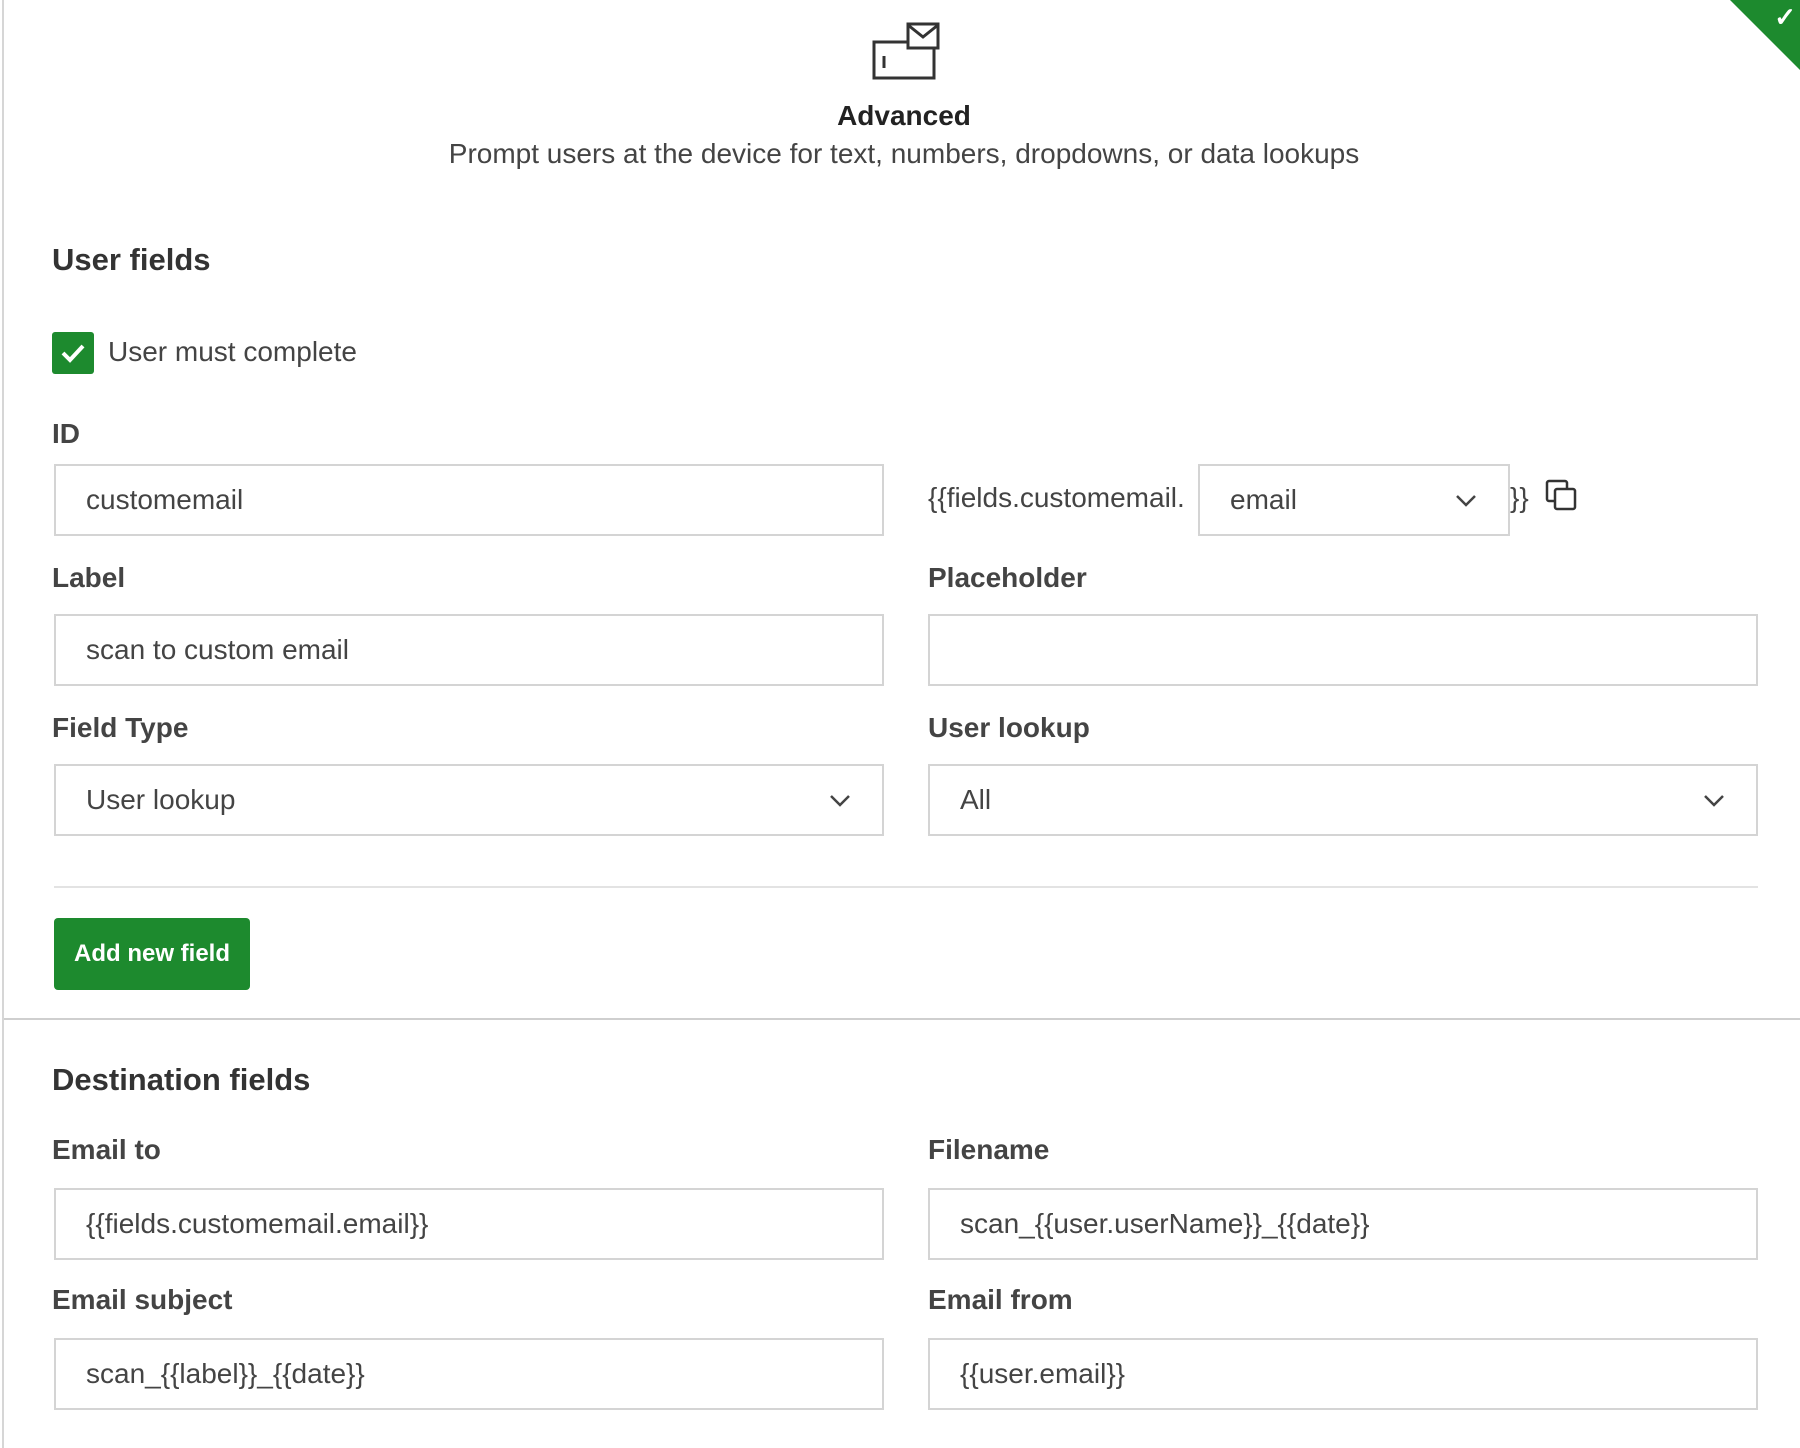 This screenshot has height=1448, width=1800. I want to click on email-from-value: {{user.email}}, so click(1043, 1373).